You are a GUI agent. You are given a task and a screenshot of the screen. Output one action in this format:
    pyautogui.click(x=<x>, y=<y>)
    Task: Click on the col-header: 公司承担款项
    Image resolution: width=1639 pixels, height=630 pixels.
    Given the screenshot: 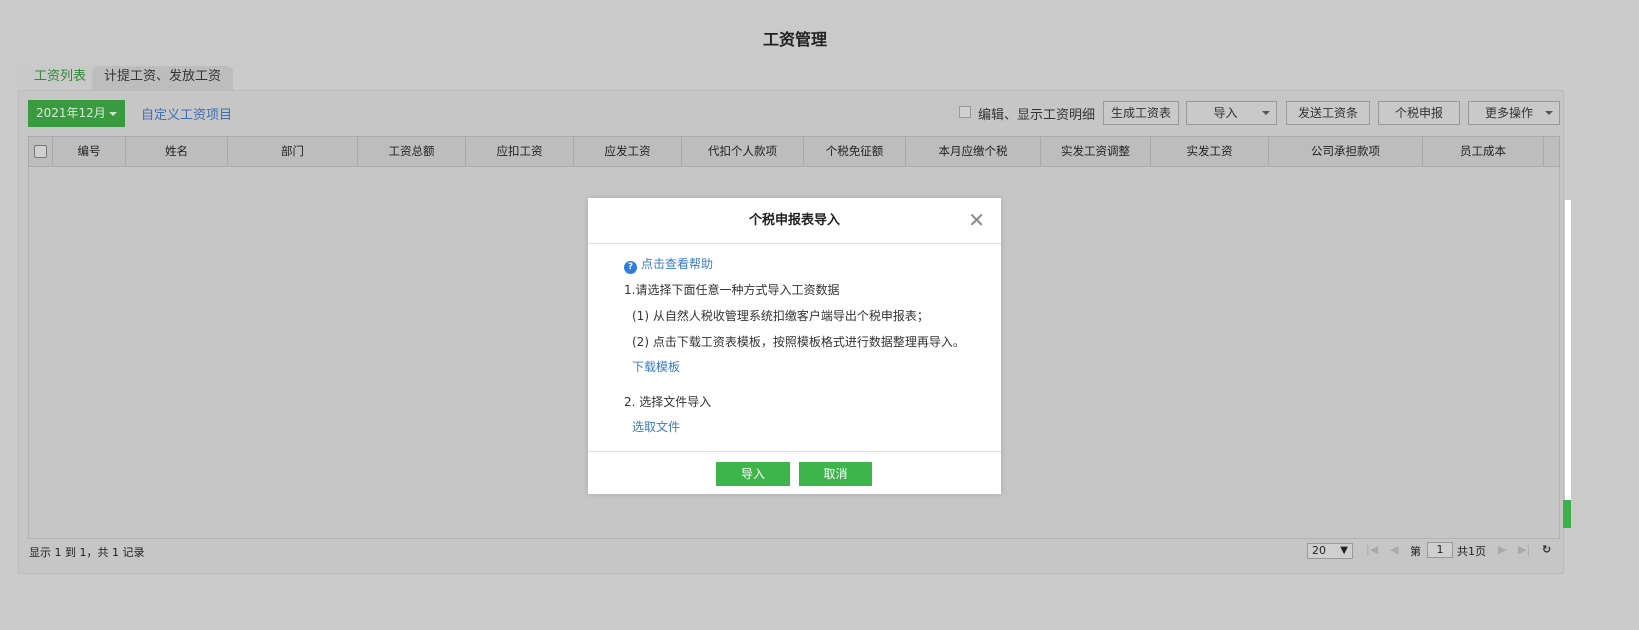 What is the action you would take?
    pyautogui.click(x=1346, y=151)
    